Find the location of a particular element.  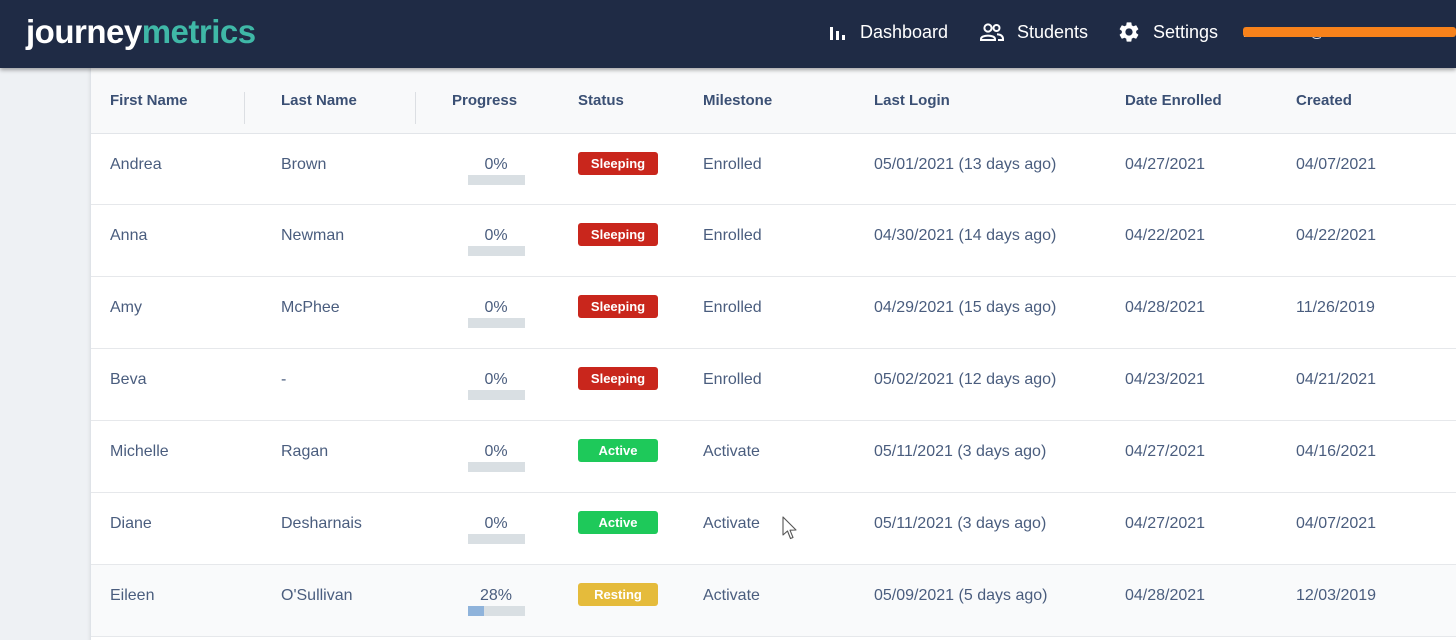

logo-text-metrics: metrics is located at coordinates (198, 31).